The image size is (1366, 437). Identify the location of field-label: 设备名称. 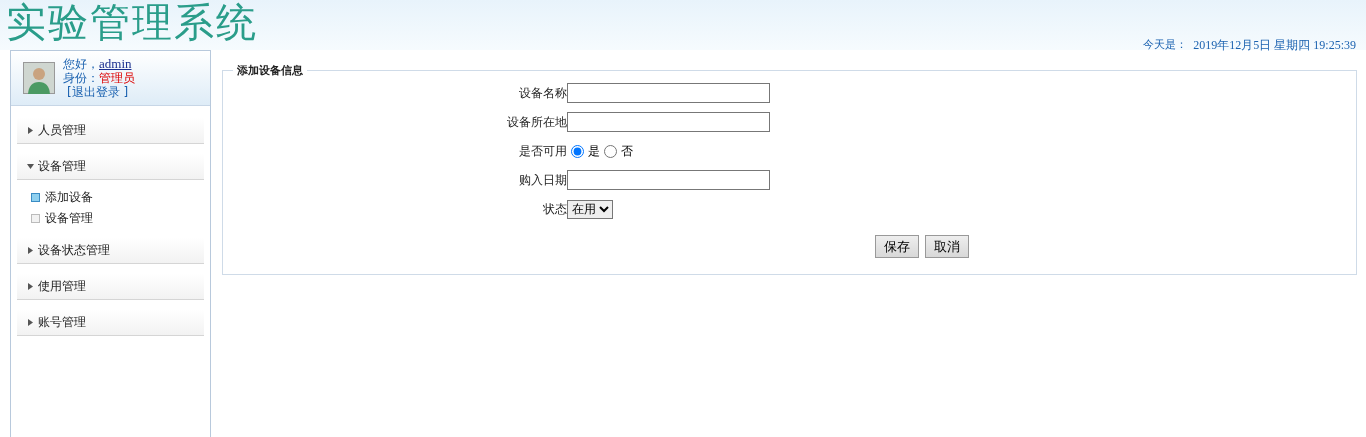
(542, 93).